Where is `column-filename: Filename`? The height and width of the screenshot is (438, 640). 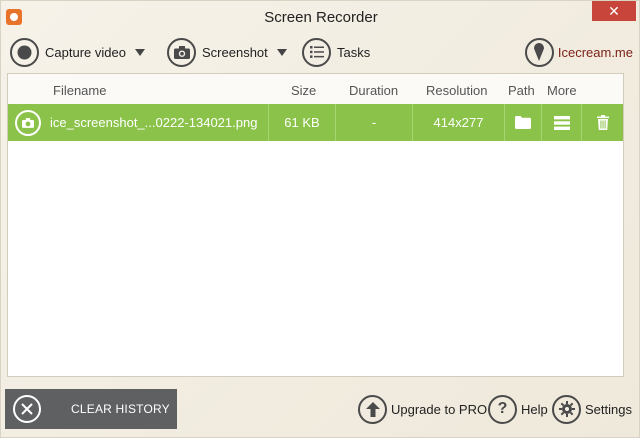
column-filename: Filename is located at coordinates (80, 90).